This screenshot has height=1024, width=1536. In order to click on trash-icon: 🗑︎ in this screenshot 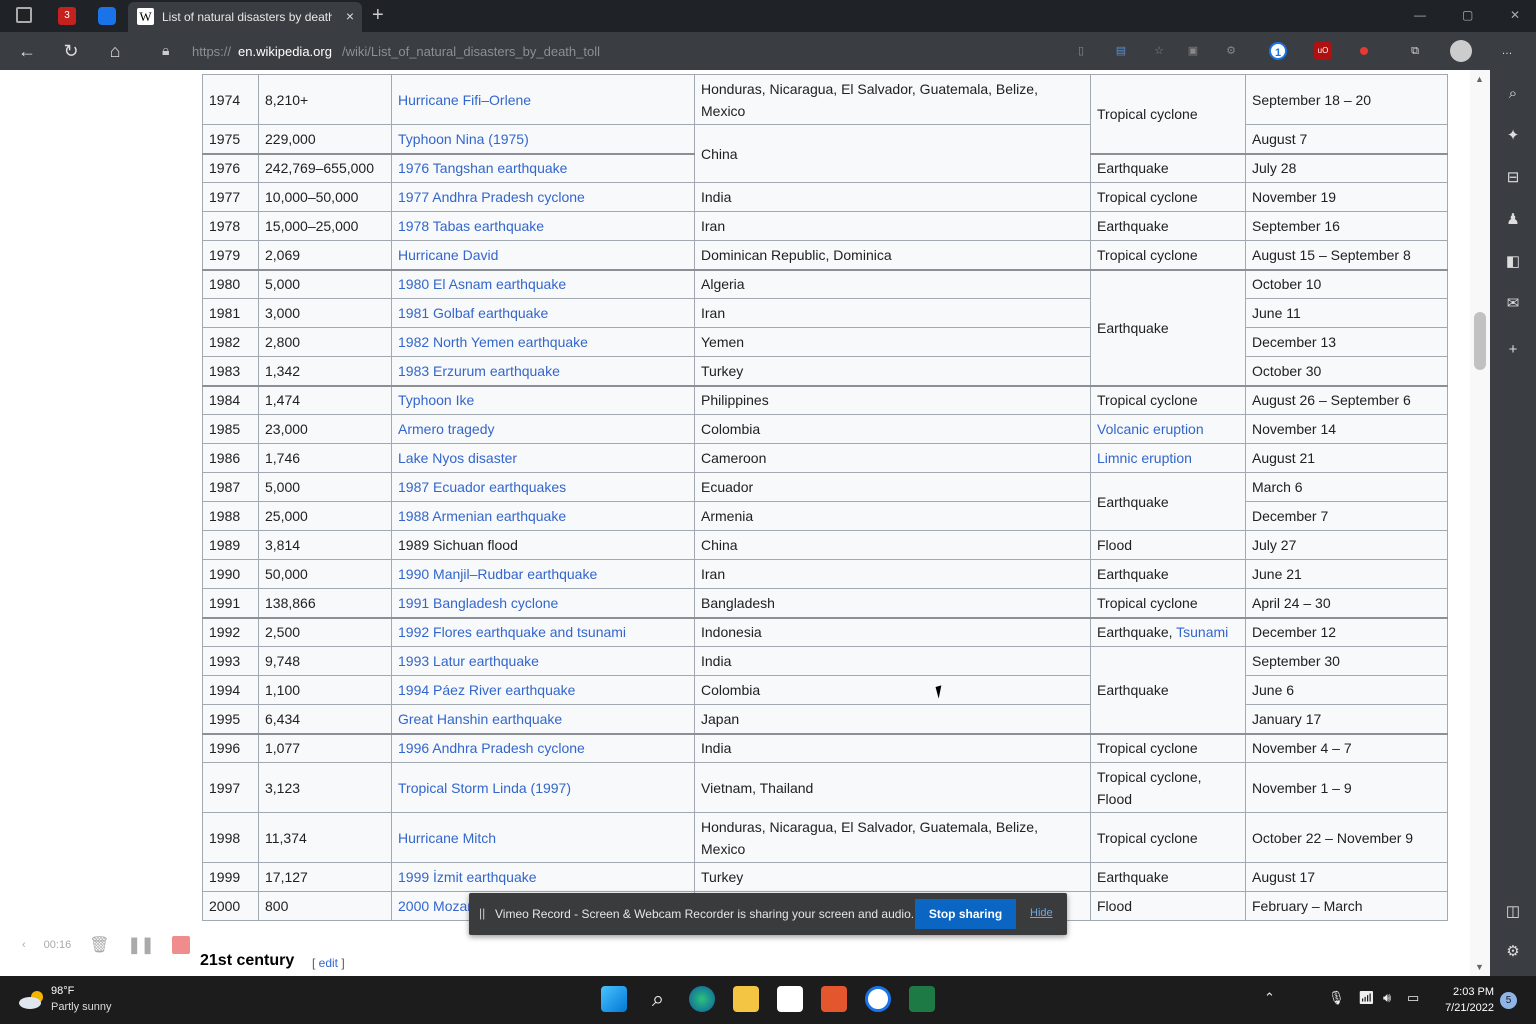, I will do `click(99, 945)`.